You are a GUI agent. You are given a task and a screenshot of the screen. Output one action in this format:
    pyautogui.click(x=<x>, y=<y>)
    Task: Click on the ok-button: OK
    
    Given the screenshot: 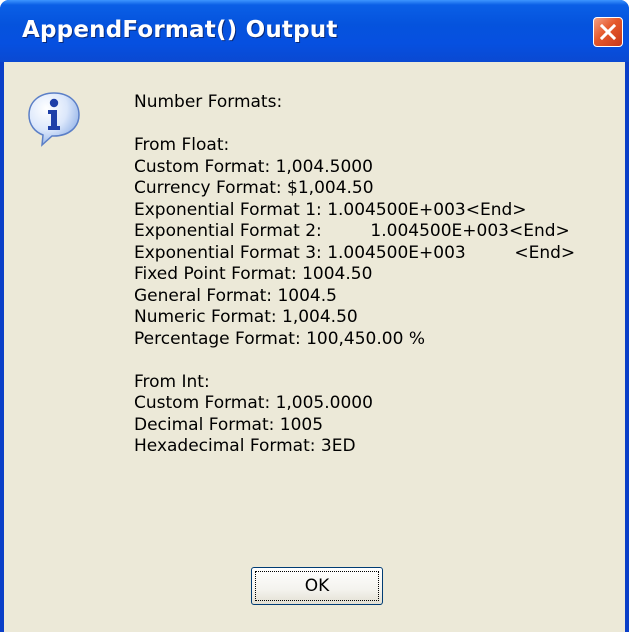 What is the action you would take?
    pyautogui.click(x=317, y=586)
    